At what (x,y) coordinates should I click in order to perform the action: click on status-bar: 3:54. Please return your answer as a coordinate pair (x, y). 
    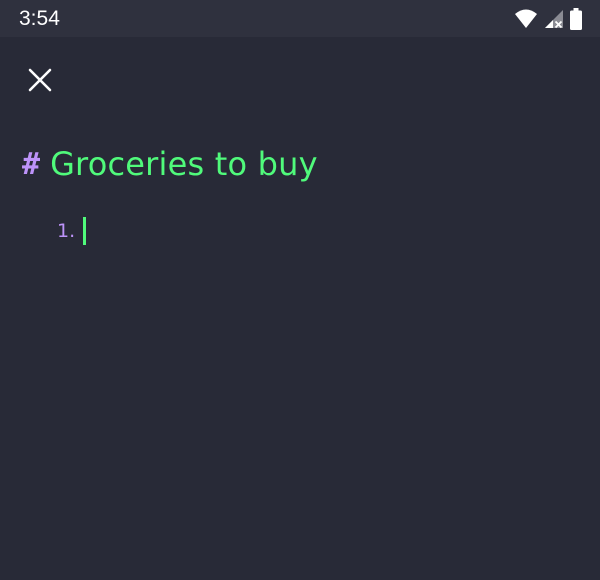
    Looking at the image, I should click on (300, 18).